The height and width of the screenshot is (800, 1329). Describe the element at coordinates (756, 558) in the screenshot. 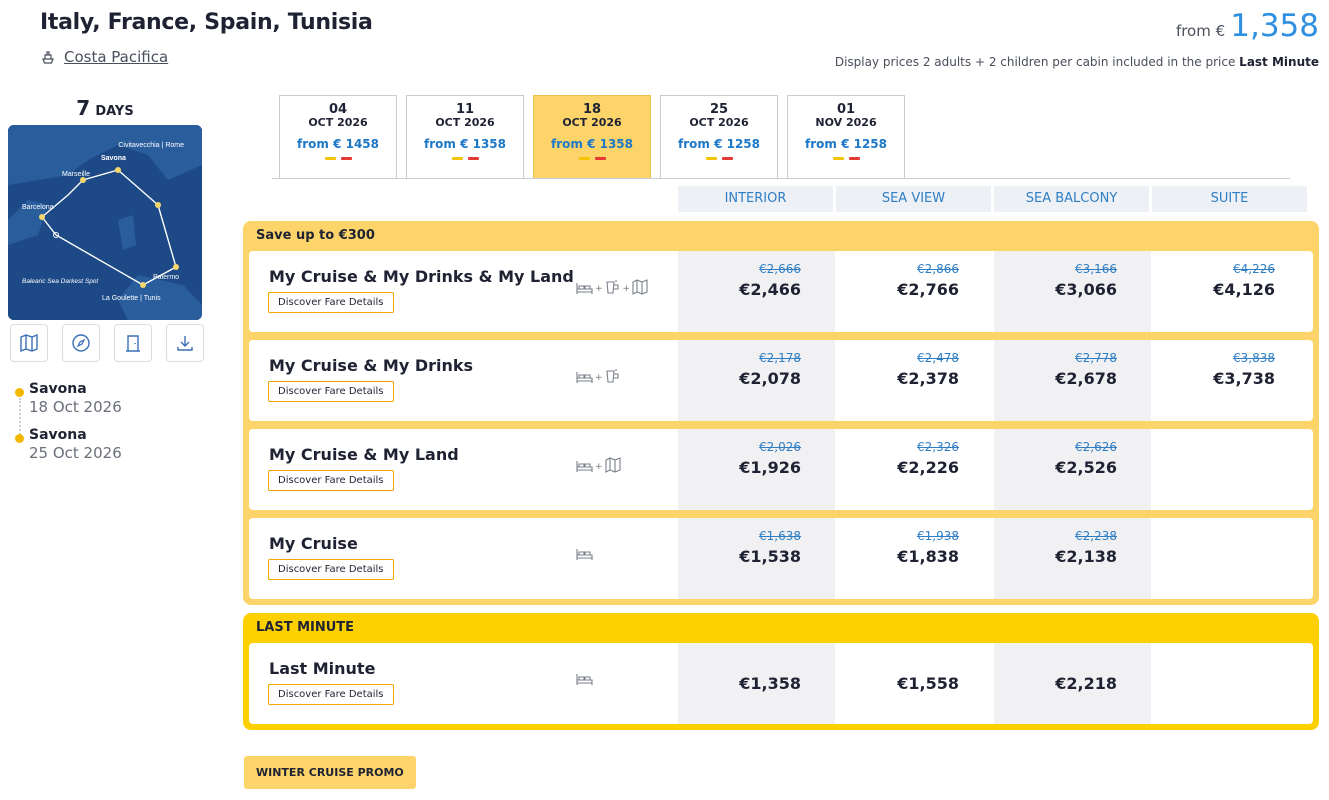

I see `price-cell: €1,638 €1,538` at that location.